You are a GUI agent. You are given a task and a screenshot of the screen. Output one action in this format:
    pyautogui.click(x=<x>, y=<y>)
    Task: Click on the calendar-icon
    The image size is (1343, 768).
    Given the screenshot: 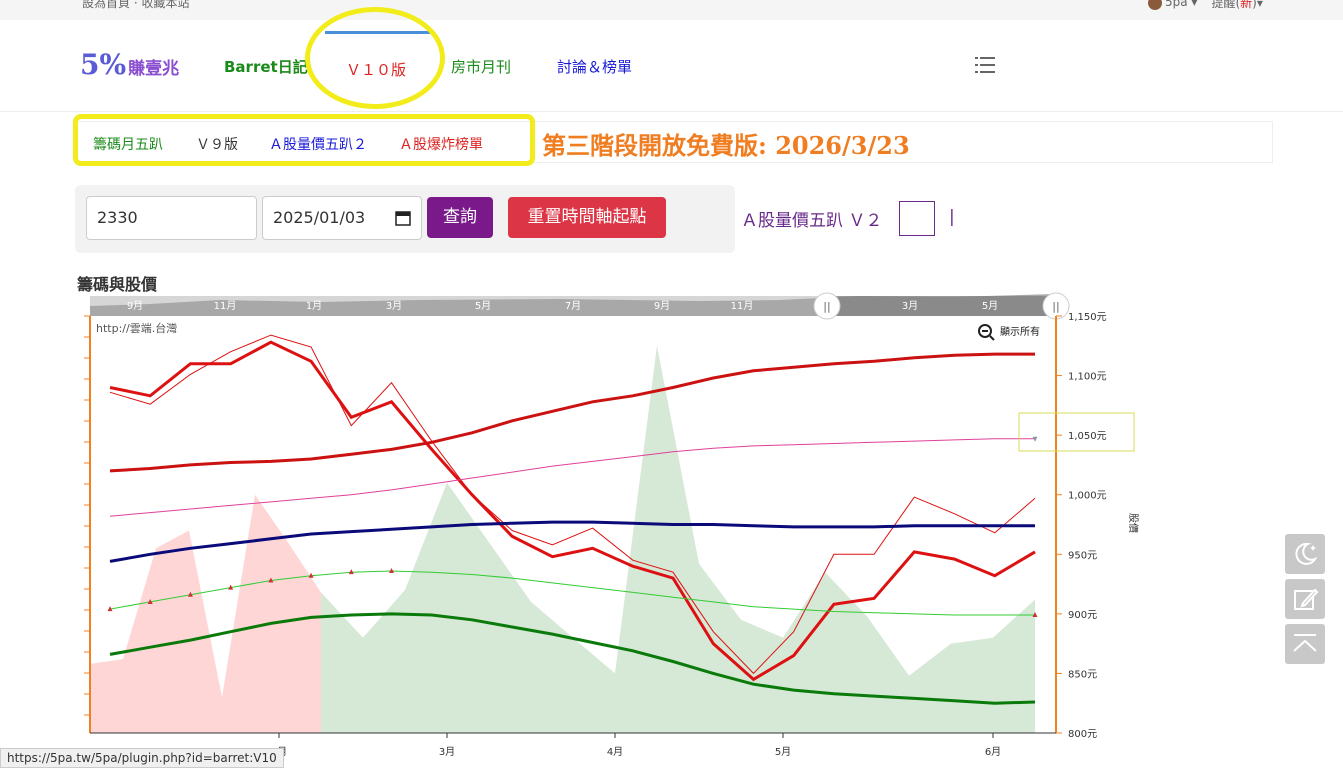 What is the action you would take?
    pyautogui.click(x=403, y=218)
    